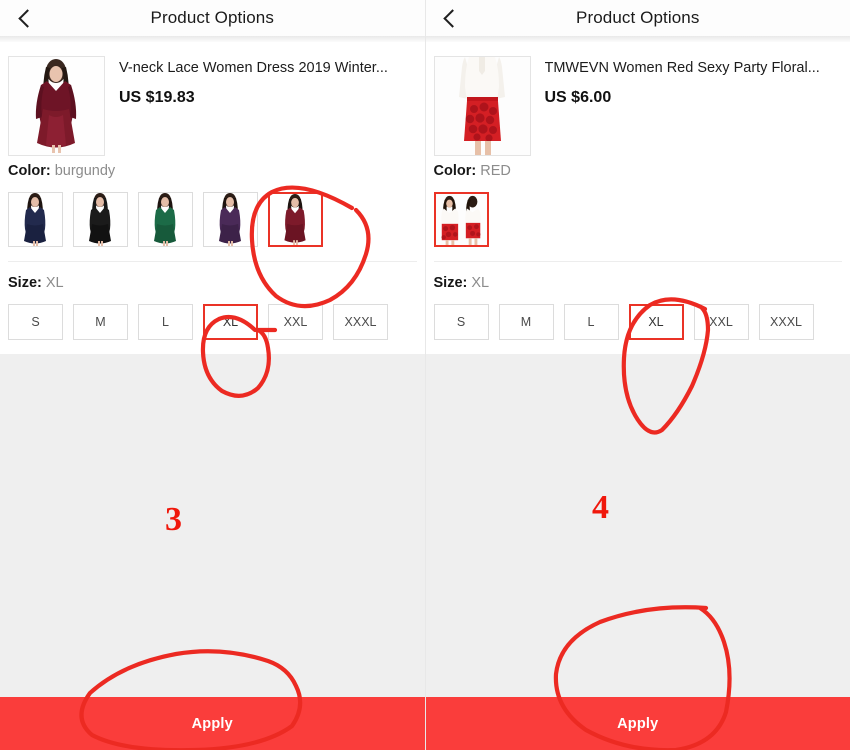 The image size is (850, 750). I want to click on color-selected-value: RED, so click(495, 171).